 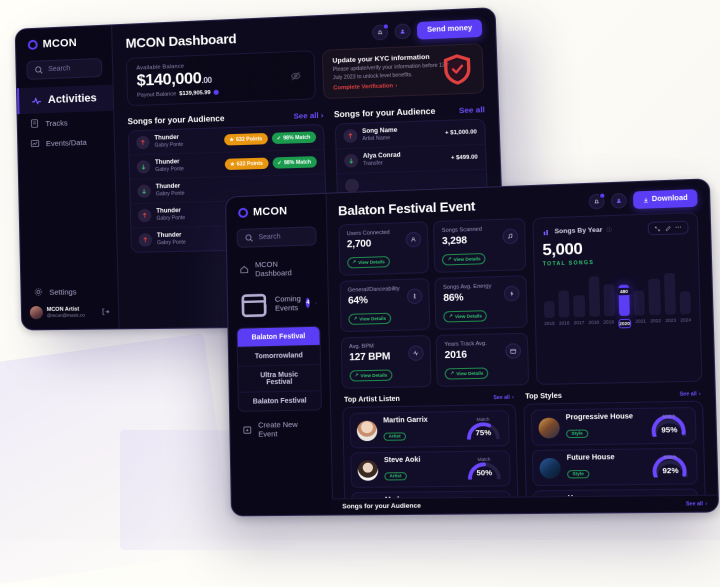 I want to click on shield-check-icon, so click(x=458, y=69).